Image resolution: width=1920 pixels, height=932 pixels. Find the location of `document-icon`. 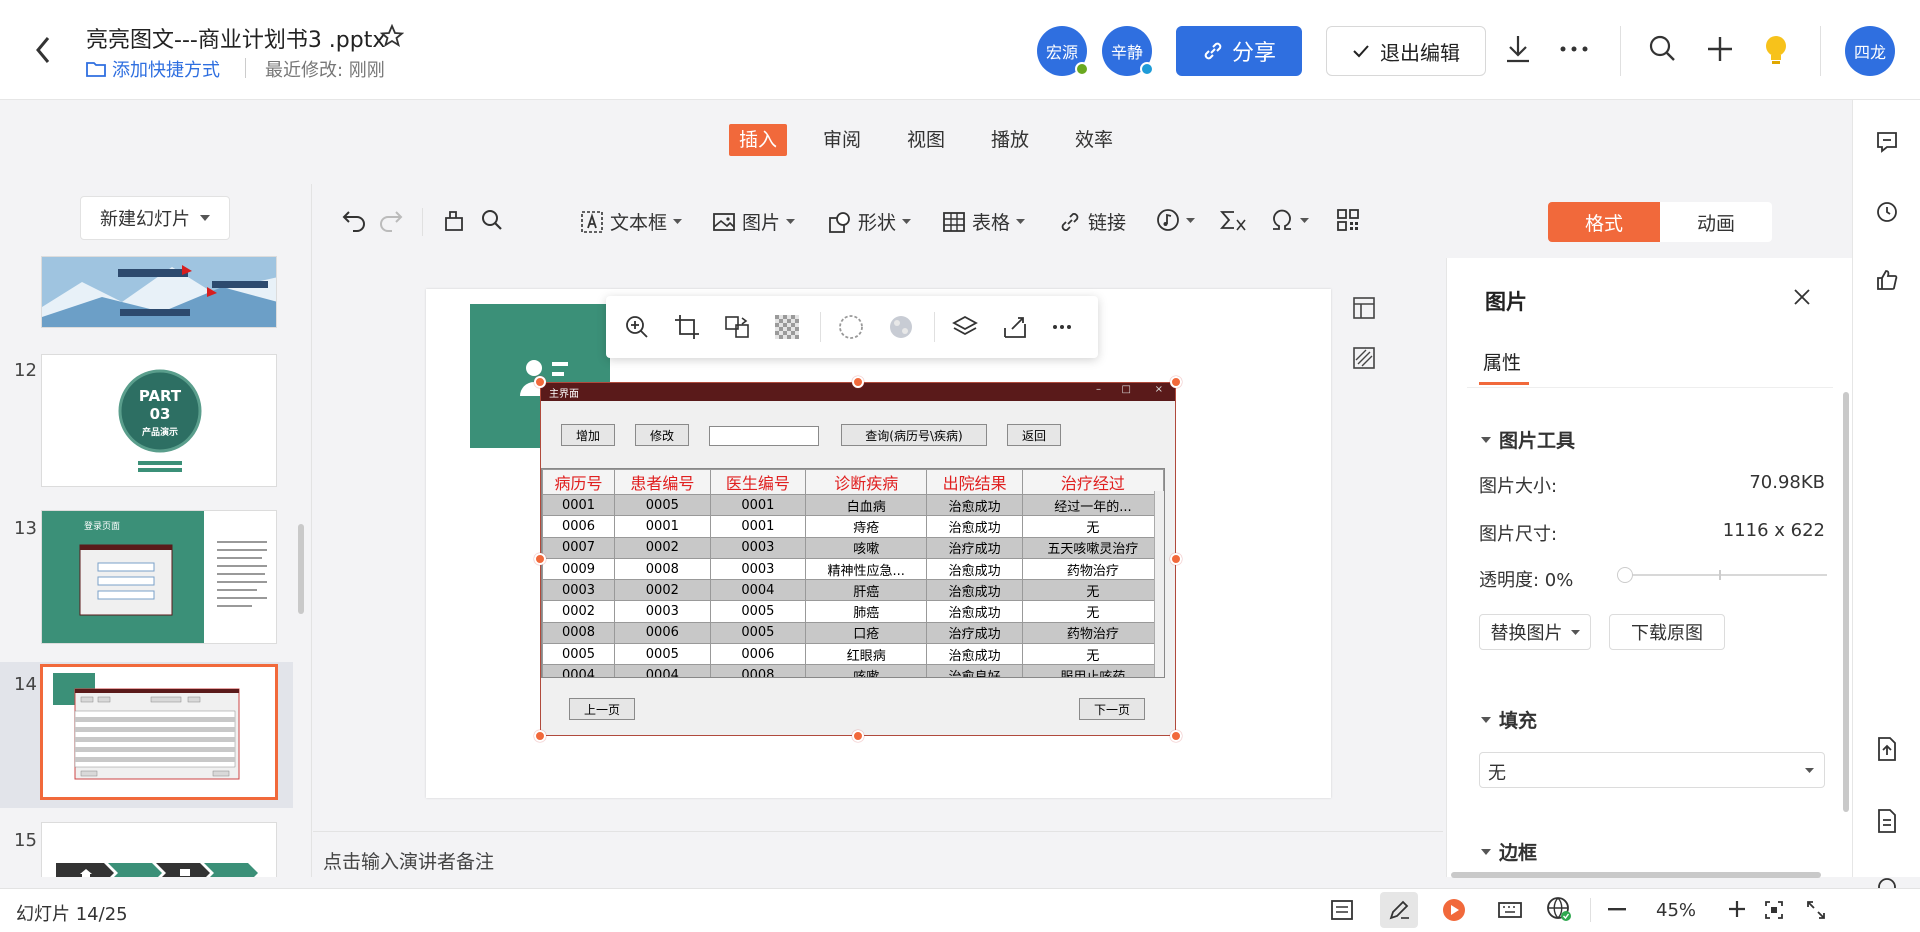

document-icon is located at coordinates (1887, 821).